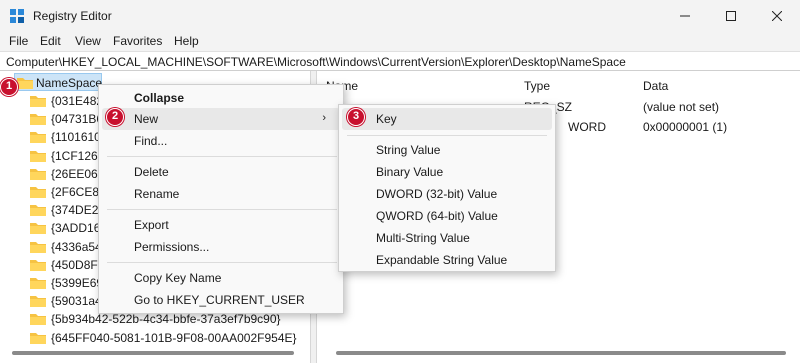 This screenshot has height=363, width=800. What do you see at coordinates (72, 16) in the screenshot?
I see `window-title: Registry Editor` at bounding box center [72, 16].